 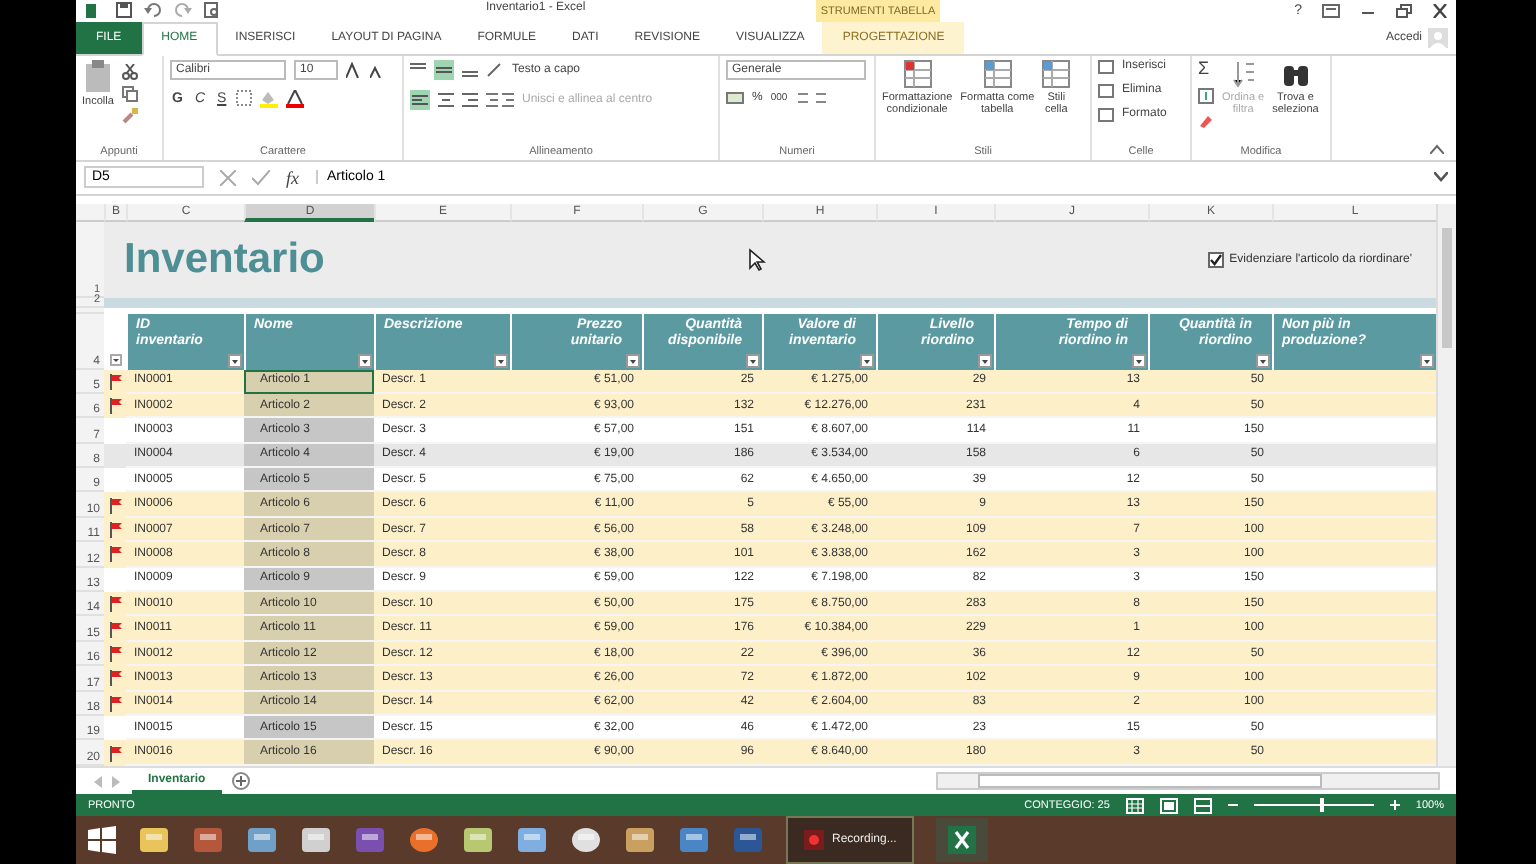 What do you see at coordinates (1243, 73) in the screenshot?
I see `sort-icon` at bounding box center [1243, 73].